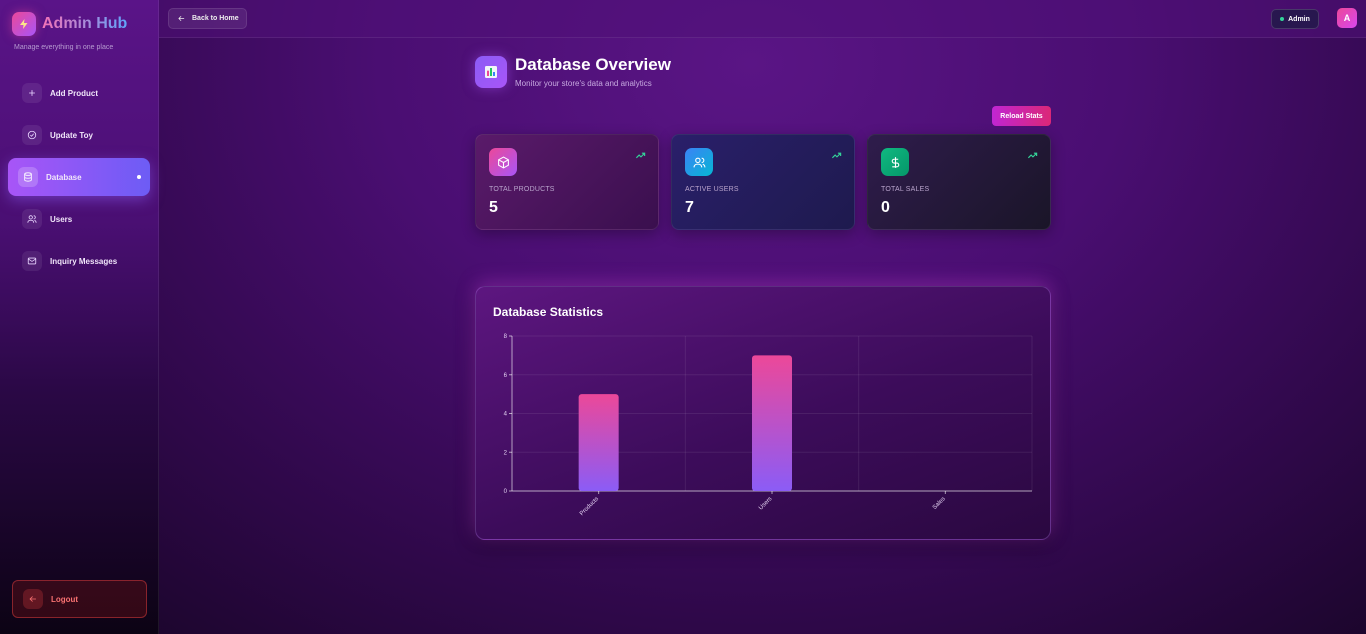 The width and height of the screenshot is (1366, 634). Describe the element at coordinates (885, 207) in the screenshot. I see `stat-value: 0` at that location.